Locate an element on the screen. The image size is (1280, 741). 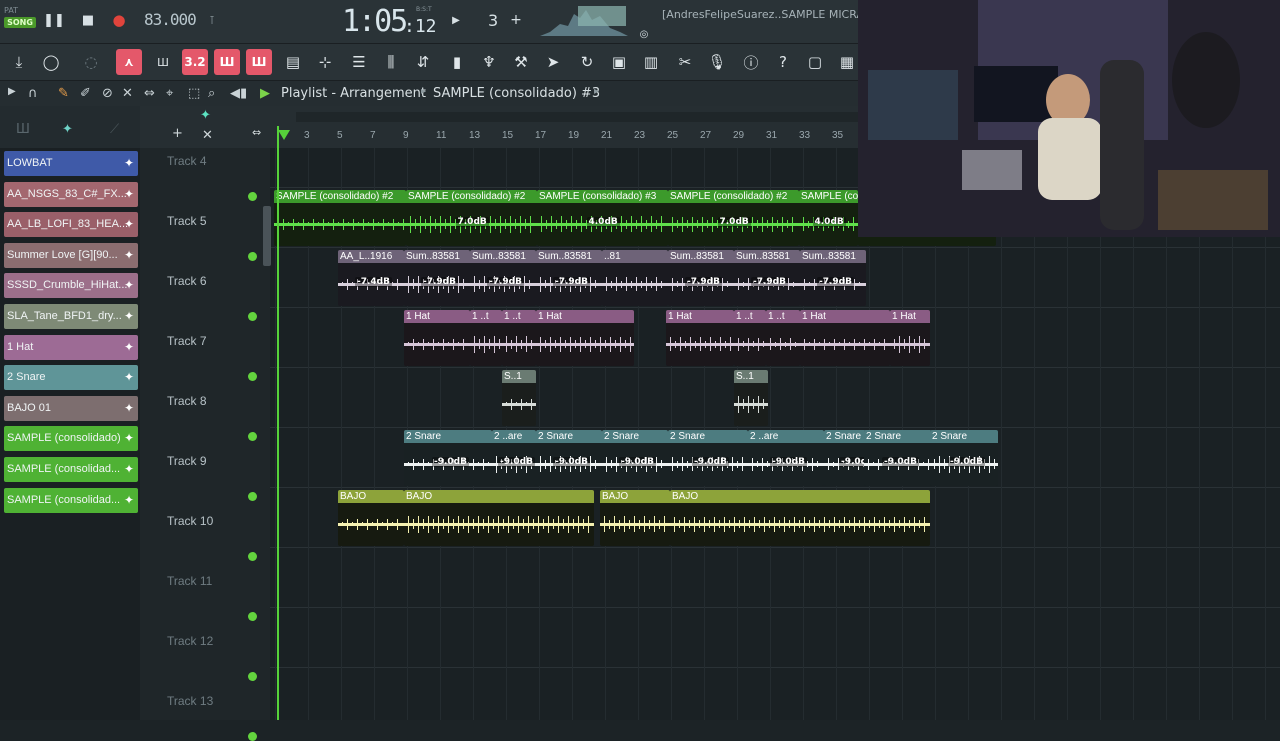
brush-icon: ✐ is located at coordinates (85, 93).